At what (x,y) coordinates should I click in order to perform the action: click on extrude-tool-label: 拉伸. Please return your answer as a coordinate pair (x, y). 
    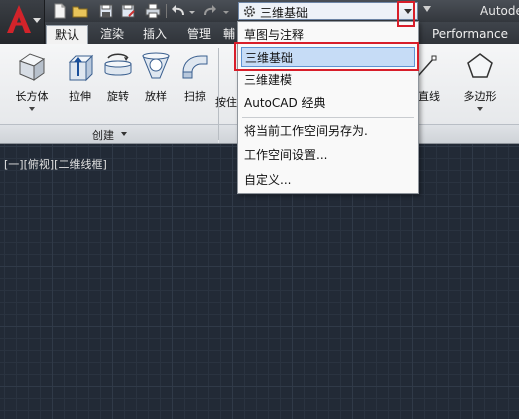
    Looking at the image, I should click on (80, 96).